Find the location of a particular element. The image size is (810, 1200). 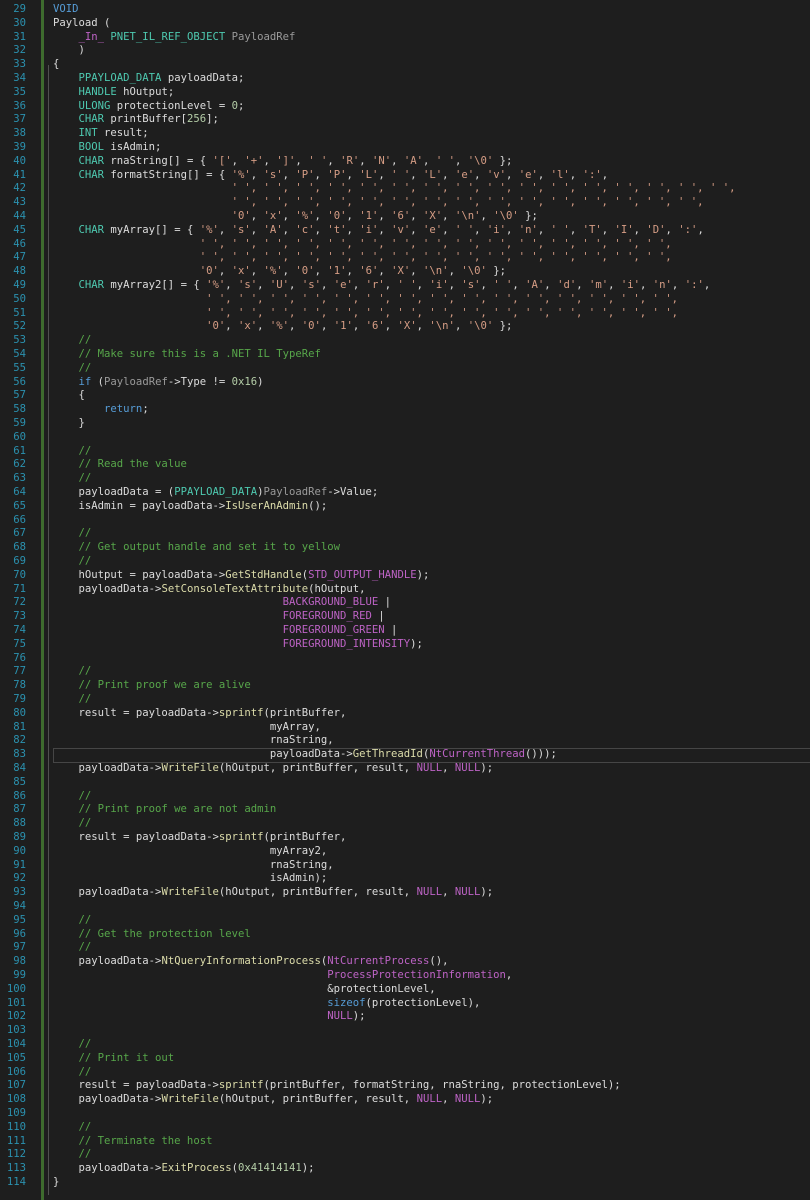

code-line: 109 is located at coordinates (405, 1114).